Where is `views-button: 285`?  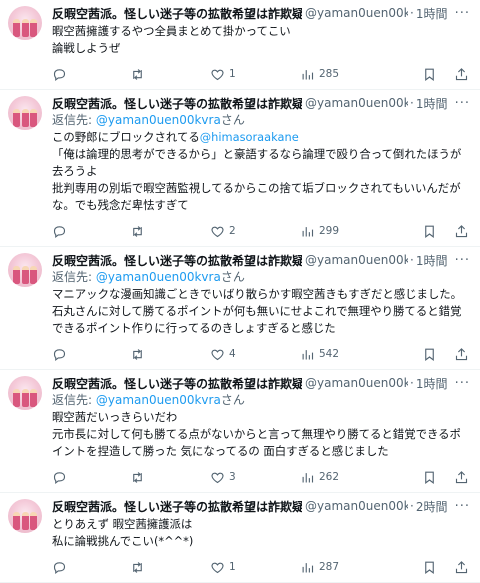 views-button: 285 is located at coordinates (350, 74).